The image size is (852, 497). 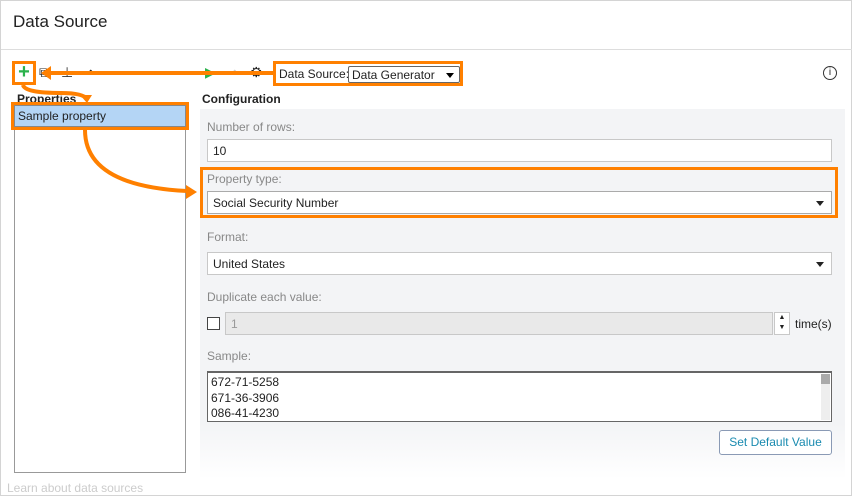 What do you see at coordinates (499, 323) in the screenshot?
I see `duplicate-input: 1` at bounding box center [499, 323].